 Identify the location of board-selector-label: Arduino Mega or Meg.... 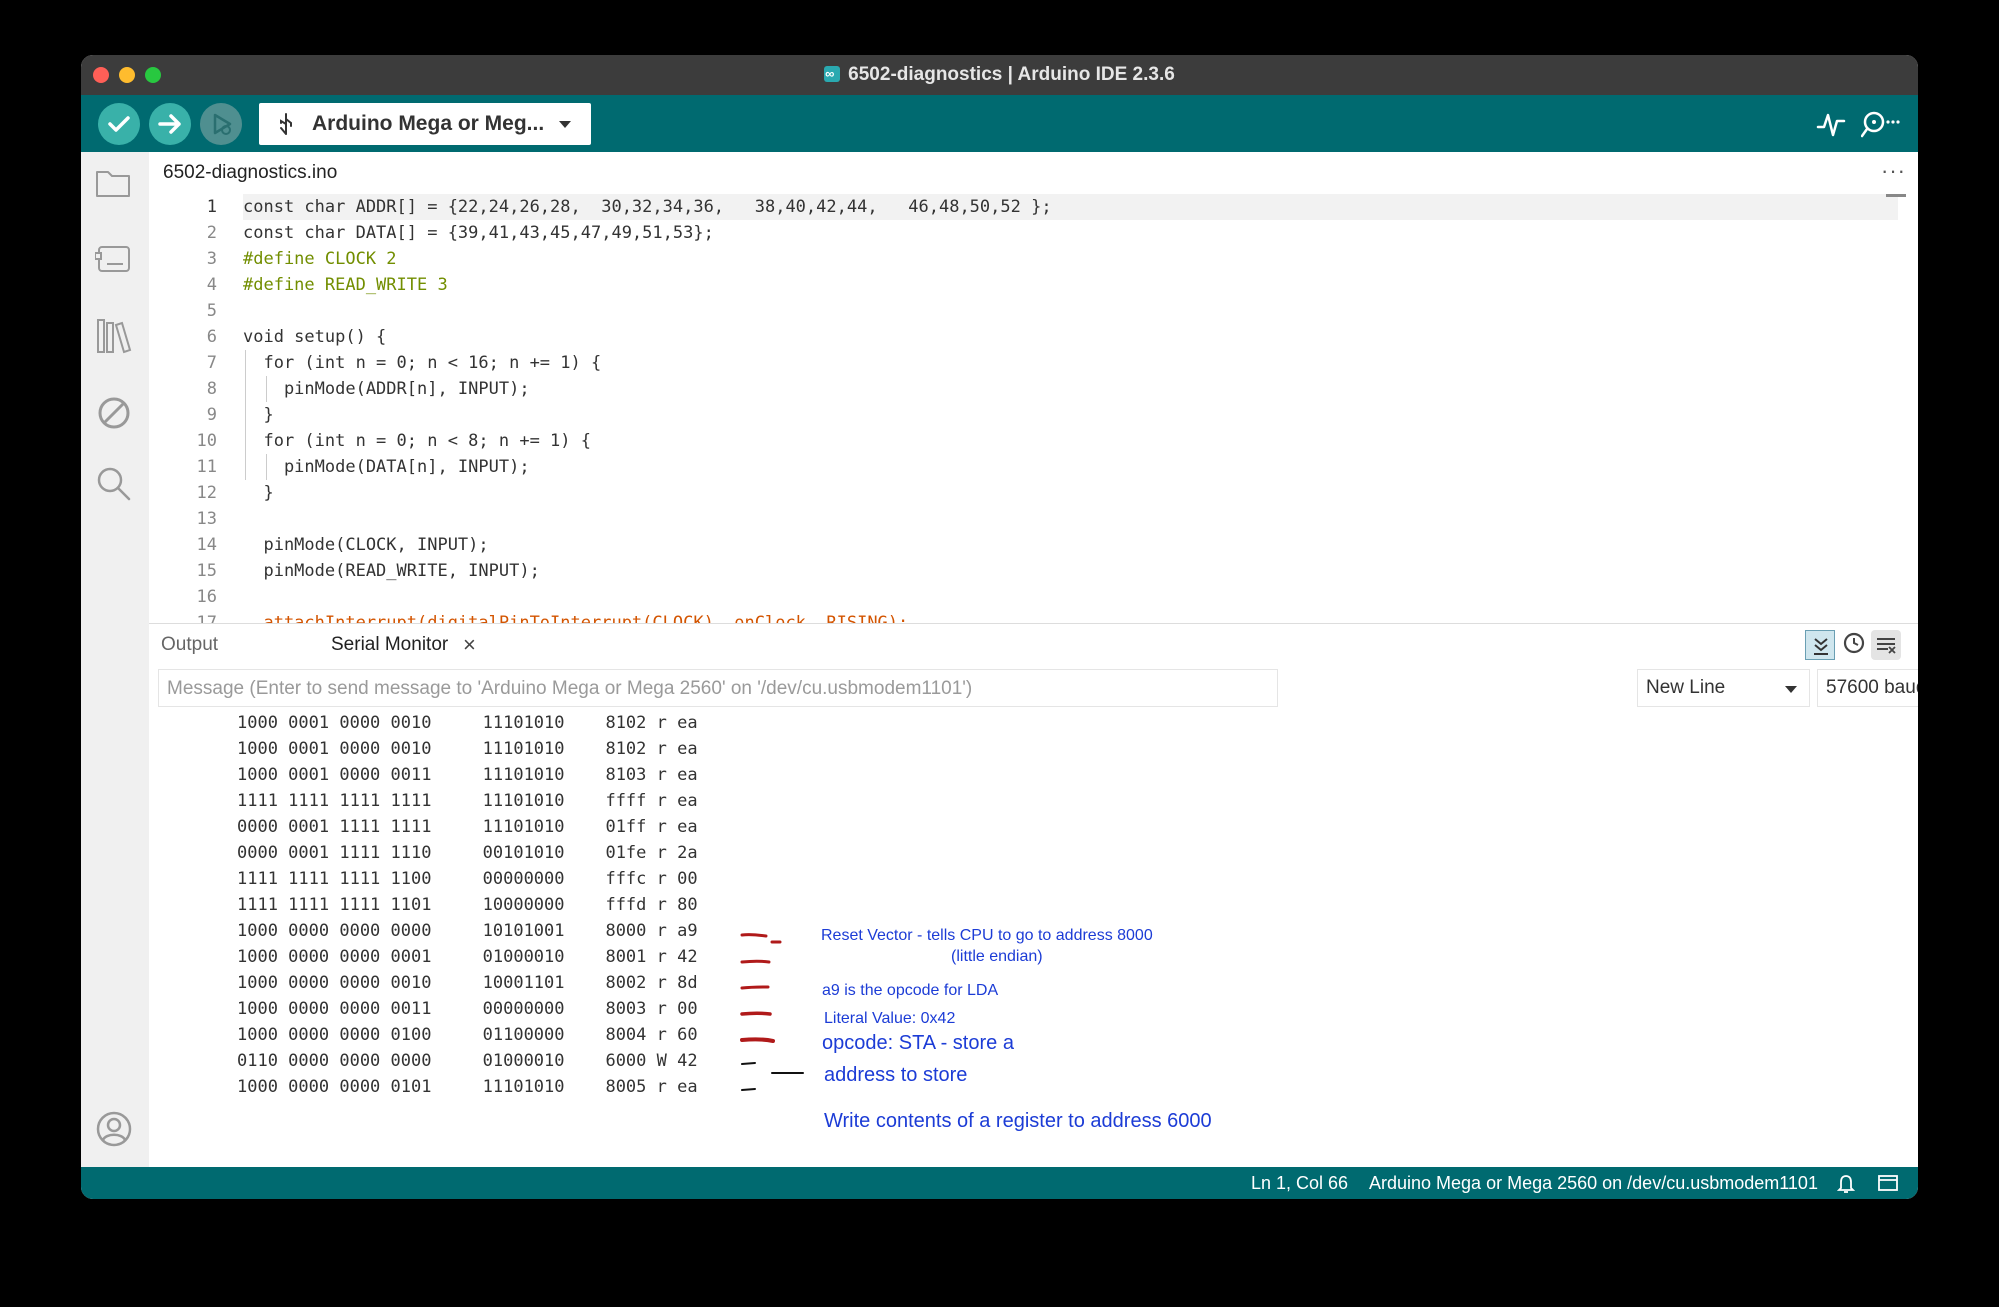
(428, 123).